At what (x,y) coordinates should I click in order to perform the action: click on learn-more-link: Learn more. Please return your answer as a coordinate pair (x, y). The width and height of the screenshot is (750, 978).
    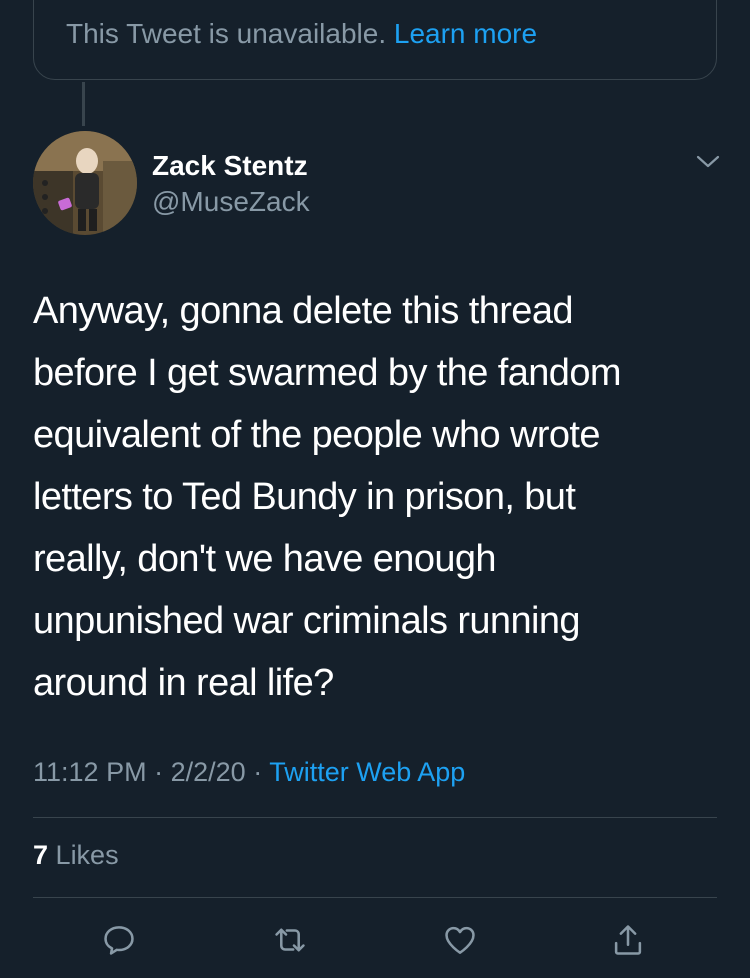
    Looking at the image, I should click on (465, 33).